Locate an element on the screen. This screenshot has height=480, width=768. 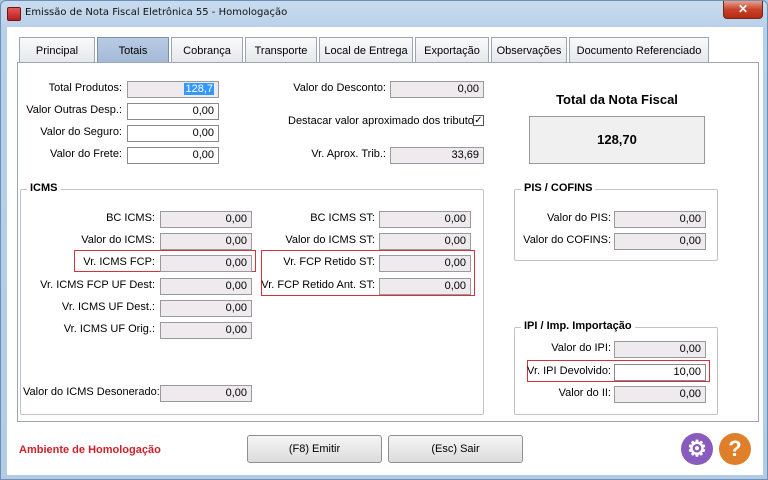
valor-desconto-label: Valor do Desconto: is located at coordinates (339, 88).